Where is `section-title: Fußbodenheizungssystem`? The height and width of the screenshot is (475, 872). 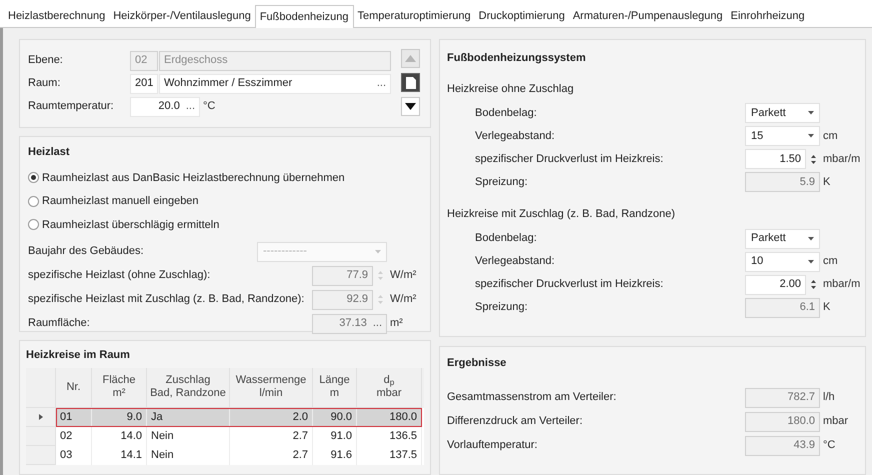 section-title: Fußbodenheizungssystem is located at coordinates (517, 58).